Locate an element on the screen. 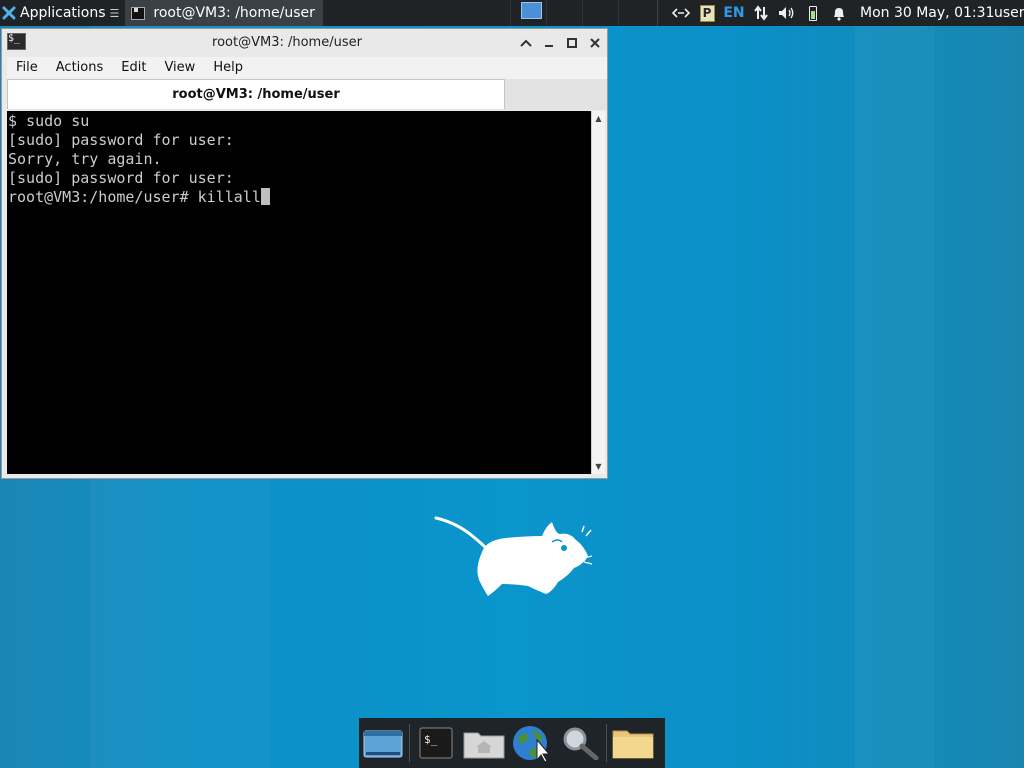  menu-help: Help is located at coordinates (228, 68).